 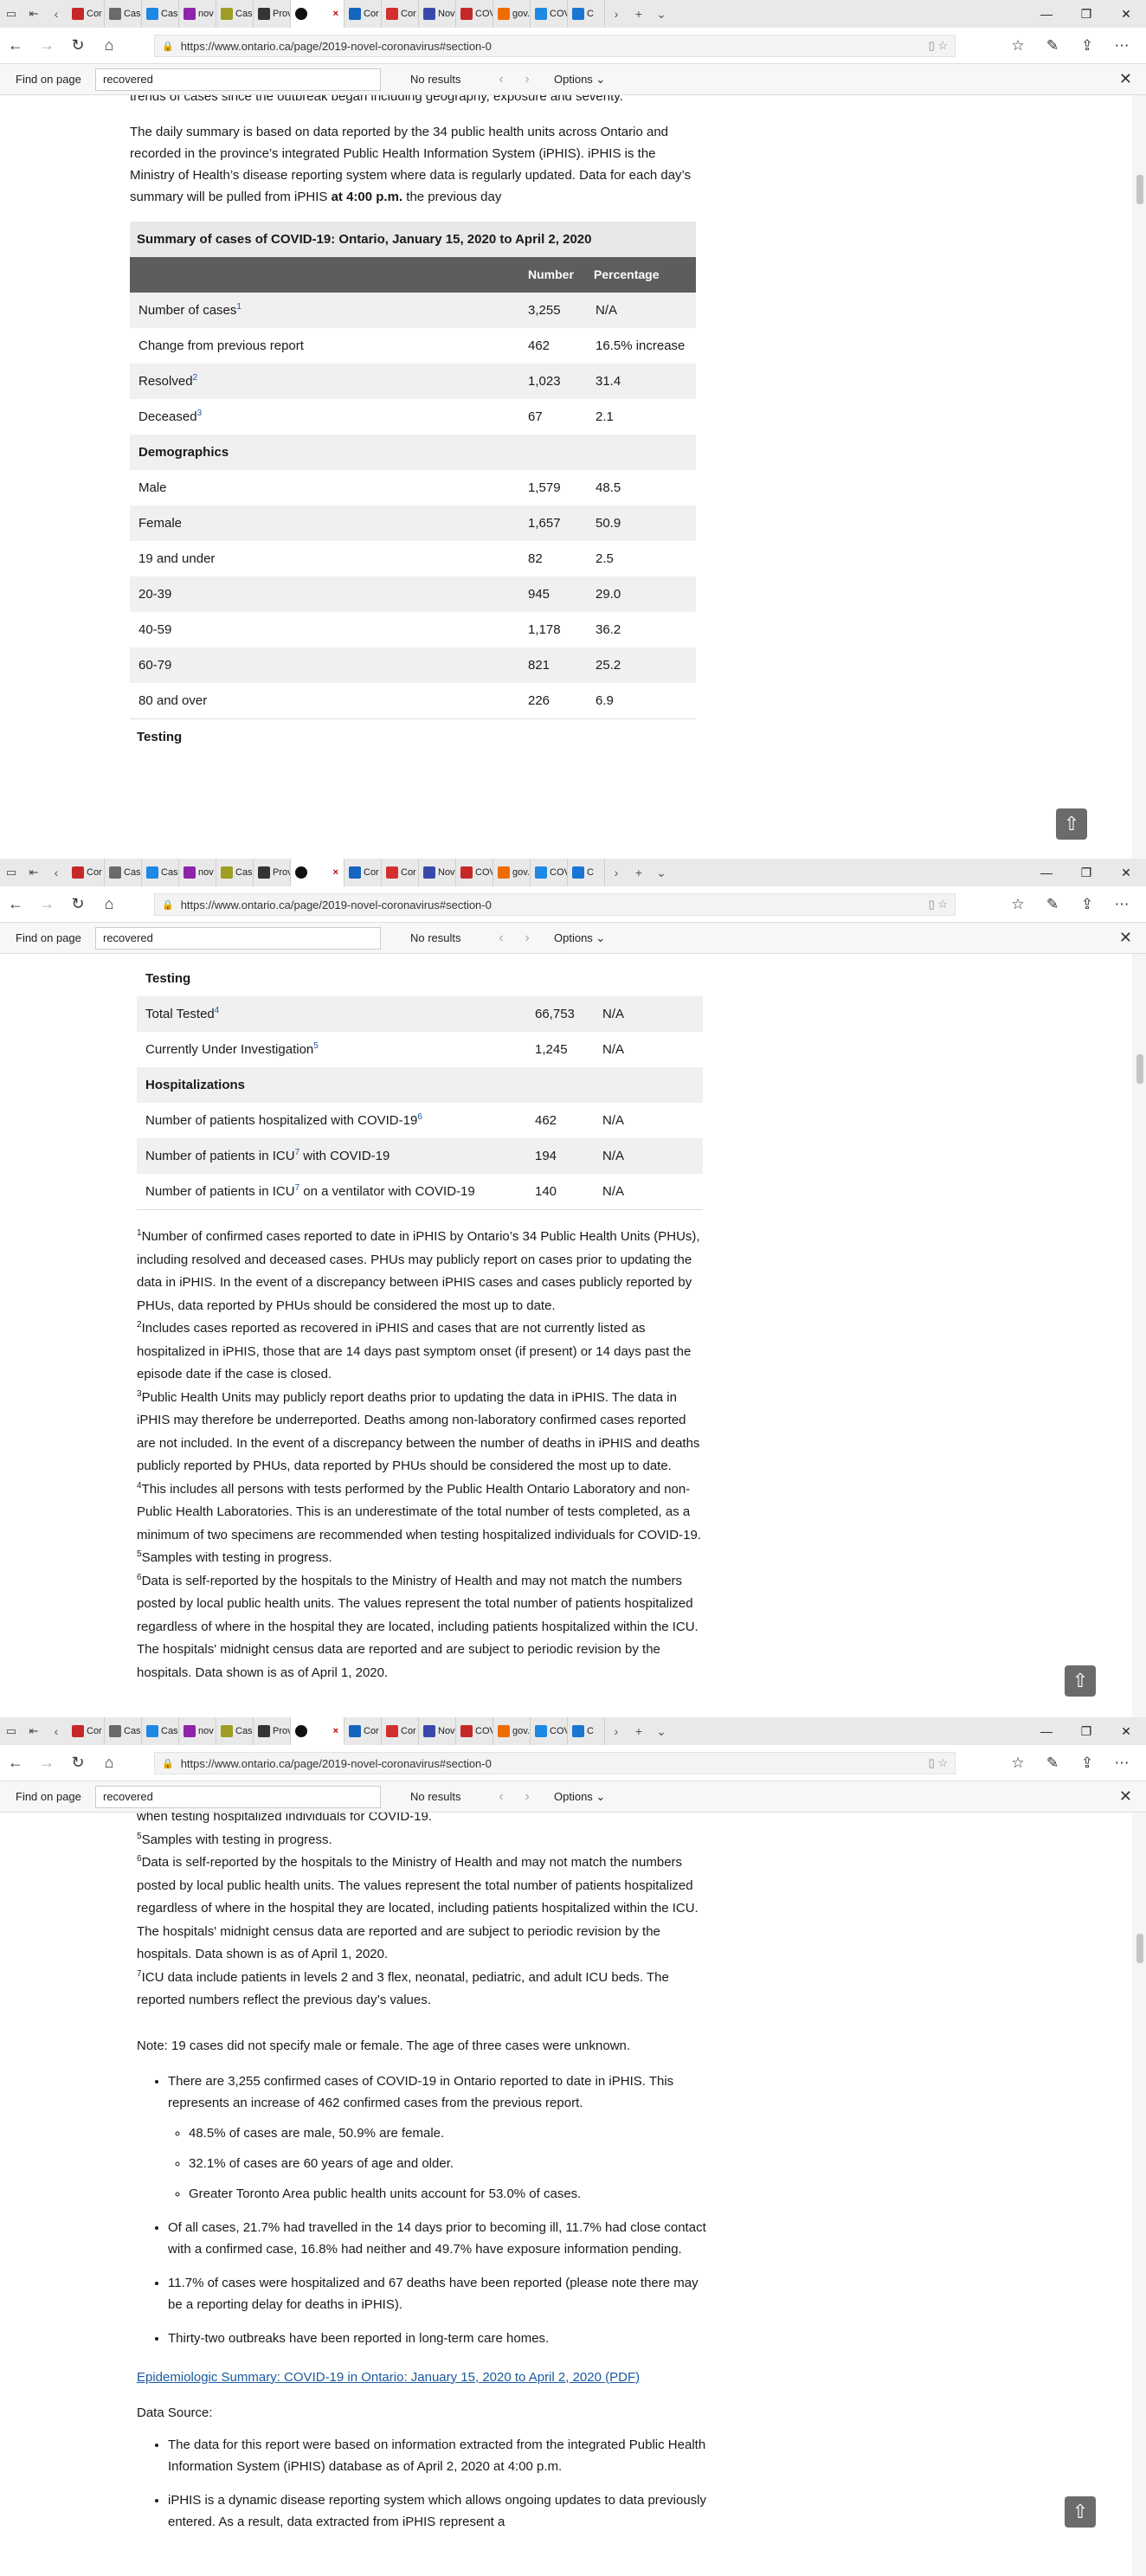 I want to click on find-next-icon: ›, so click(x=527, y=938).